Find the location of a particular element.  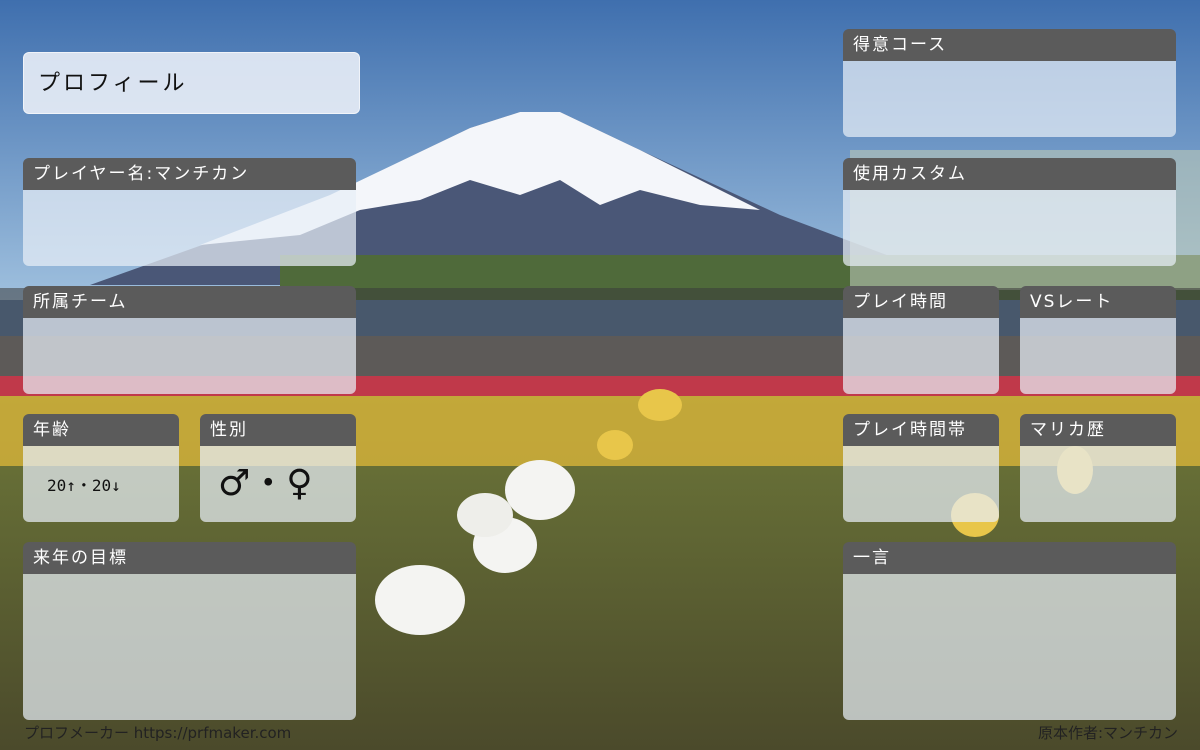

gender-panel: 性別 ♂・♀ is located at coordinates (278, 468).